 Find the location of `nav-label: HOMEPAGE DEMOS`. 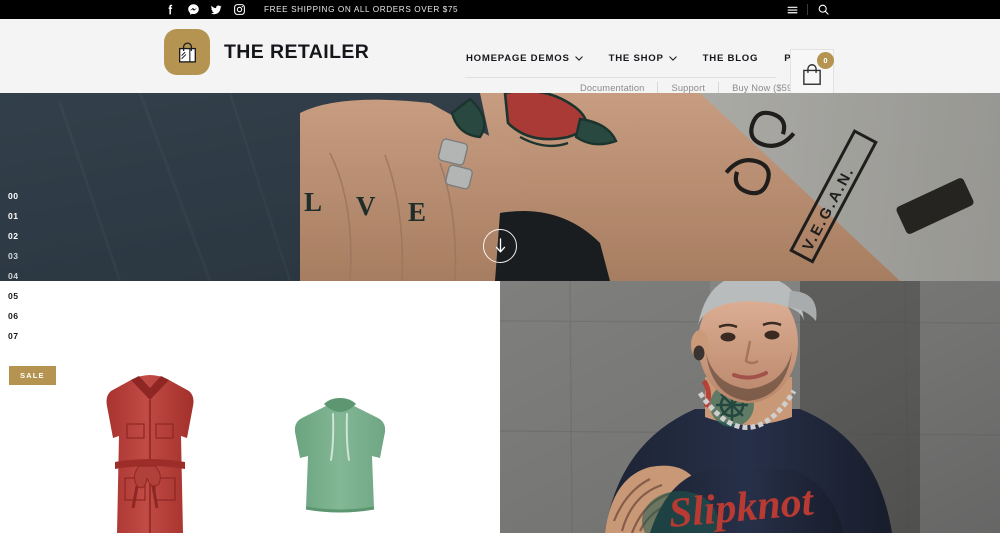

nav-label: HOMEPAGE DEMOS is located at coordinates (518, 58).